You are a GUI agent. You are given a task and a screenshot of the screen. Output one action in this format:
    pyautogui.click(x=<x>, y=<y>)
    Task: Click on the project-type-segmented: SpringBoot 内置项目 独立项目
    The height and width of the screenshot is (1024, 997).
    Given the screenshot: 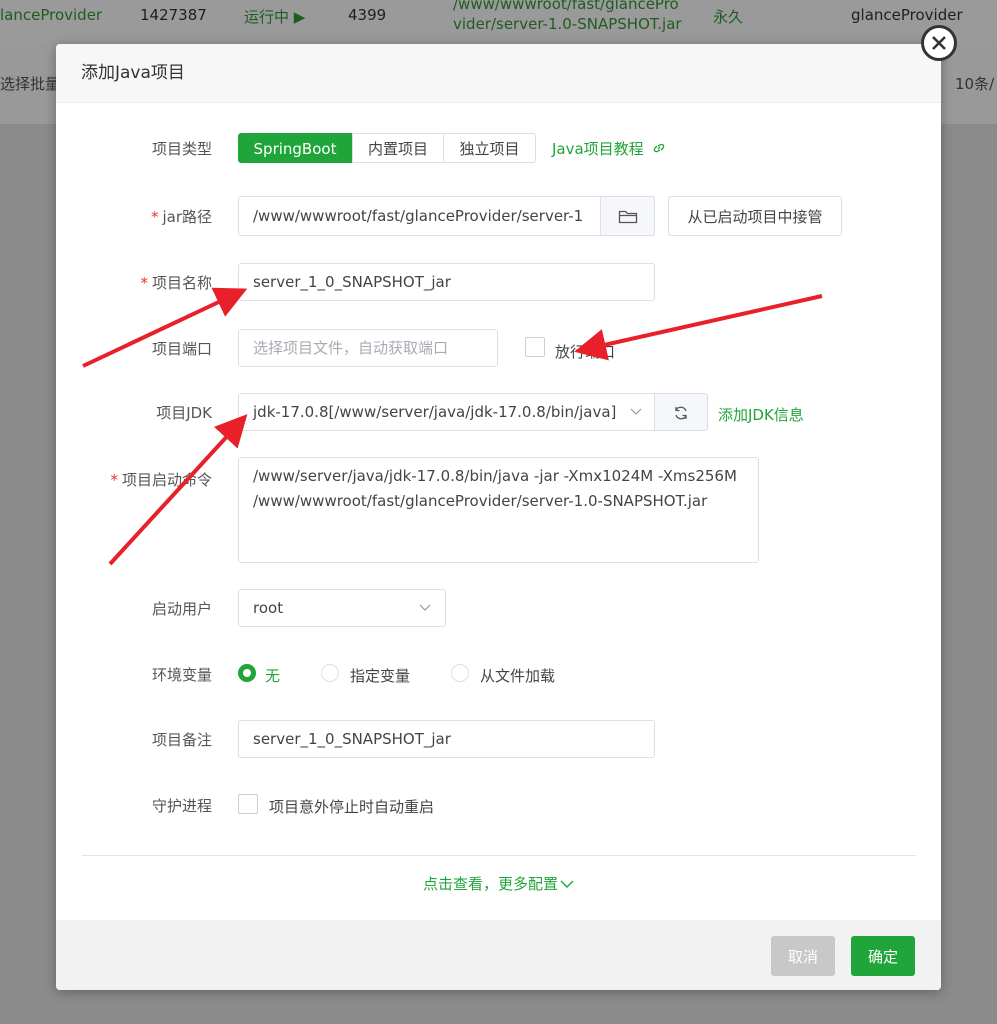 What is the action you would take?
    pyautogui.click(x=388, y=148)
    